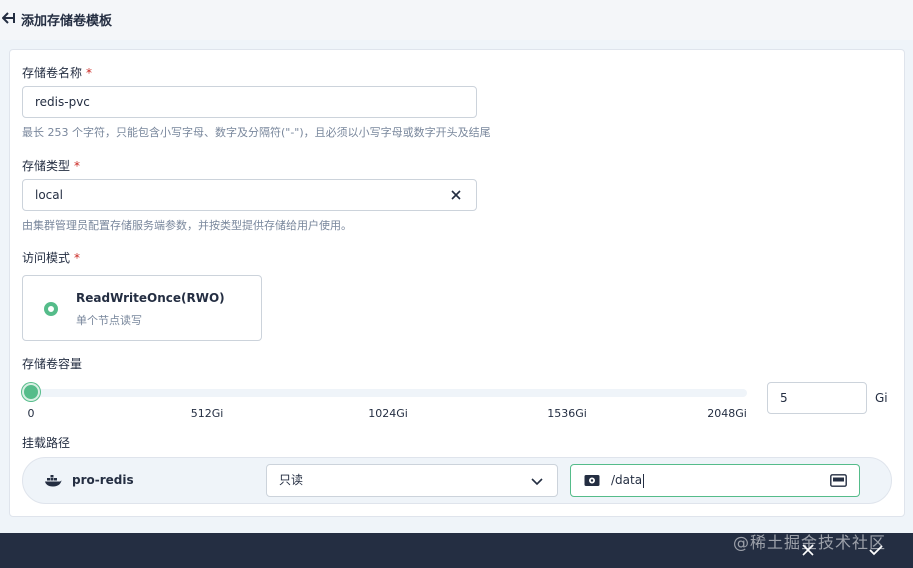 The width and height of the screenshot is (913, 568). I want to click on slider-tick: 512Gi, so click(207, 413).